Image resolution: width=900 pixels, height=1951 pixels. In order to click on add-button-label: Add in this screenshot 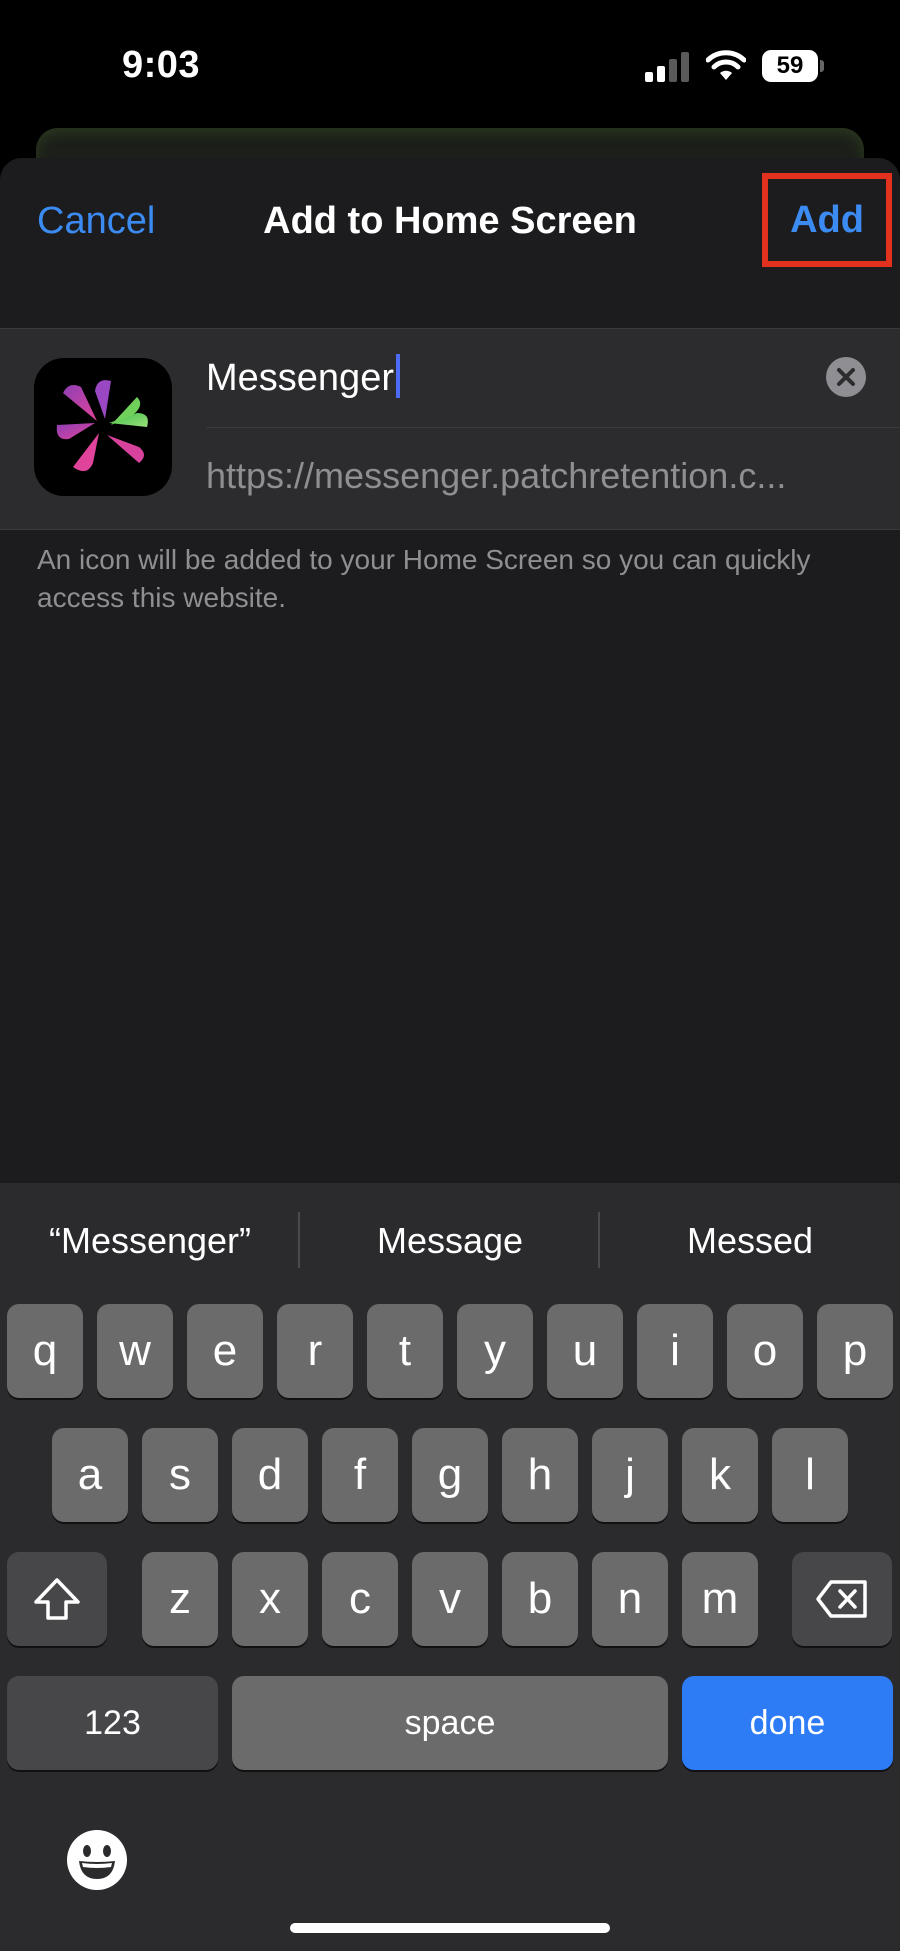, I will do `click(827, 219)`.